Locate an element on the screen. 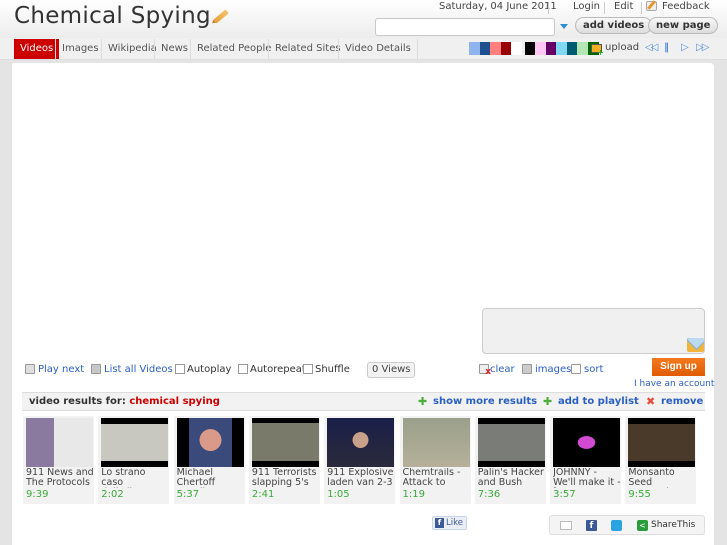  video-title: JOHNNY - We'll make it - [Buy is located at coordinates (587, 478).